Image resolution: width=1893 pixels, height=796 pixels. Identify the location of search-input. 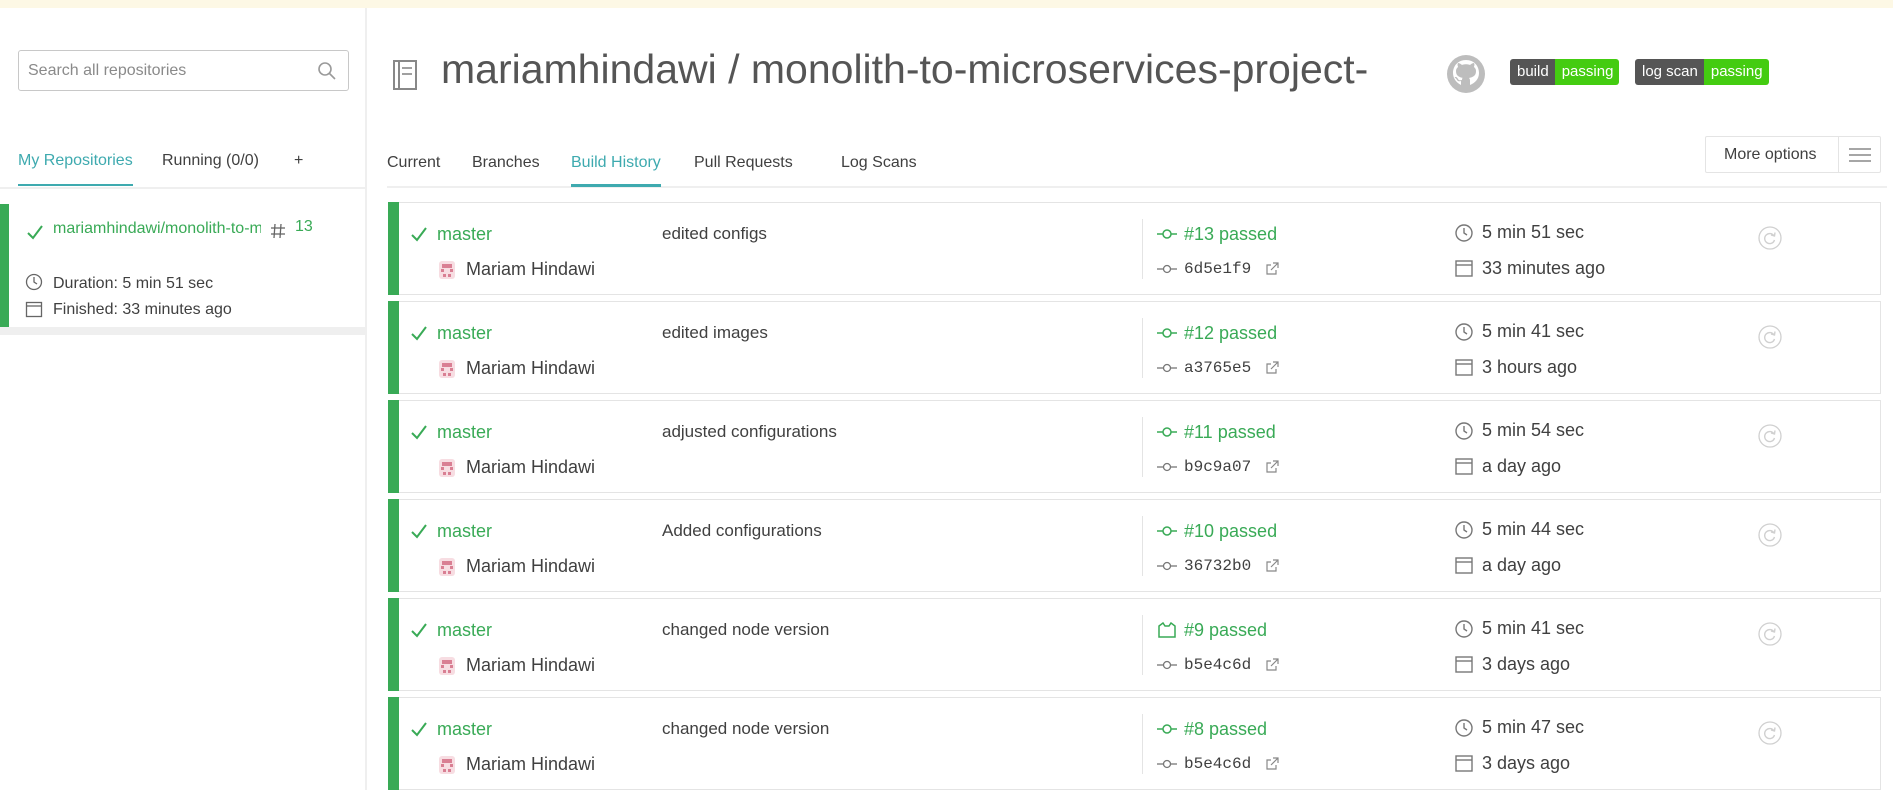
(159, 70).